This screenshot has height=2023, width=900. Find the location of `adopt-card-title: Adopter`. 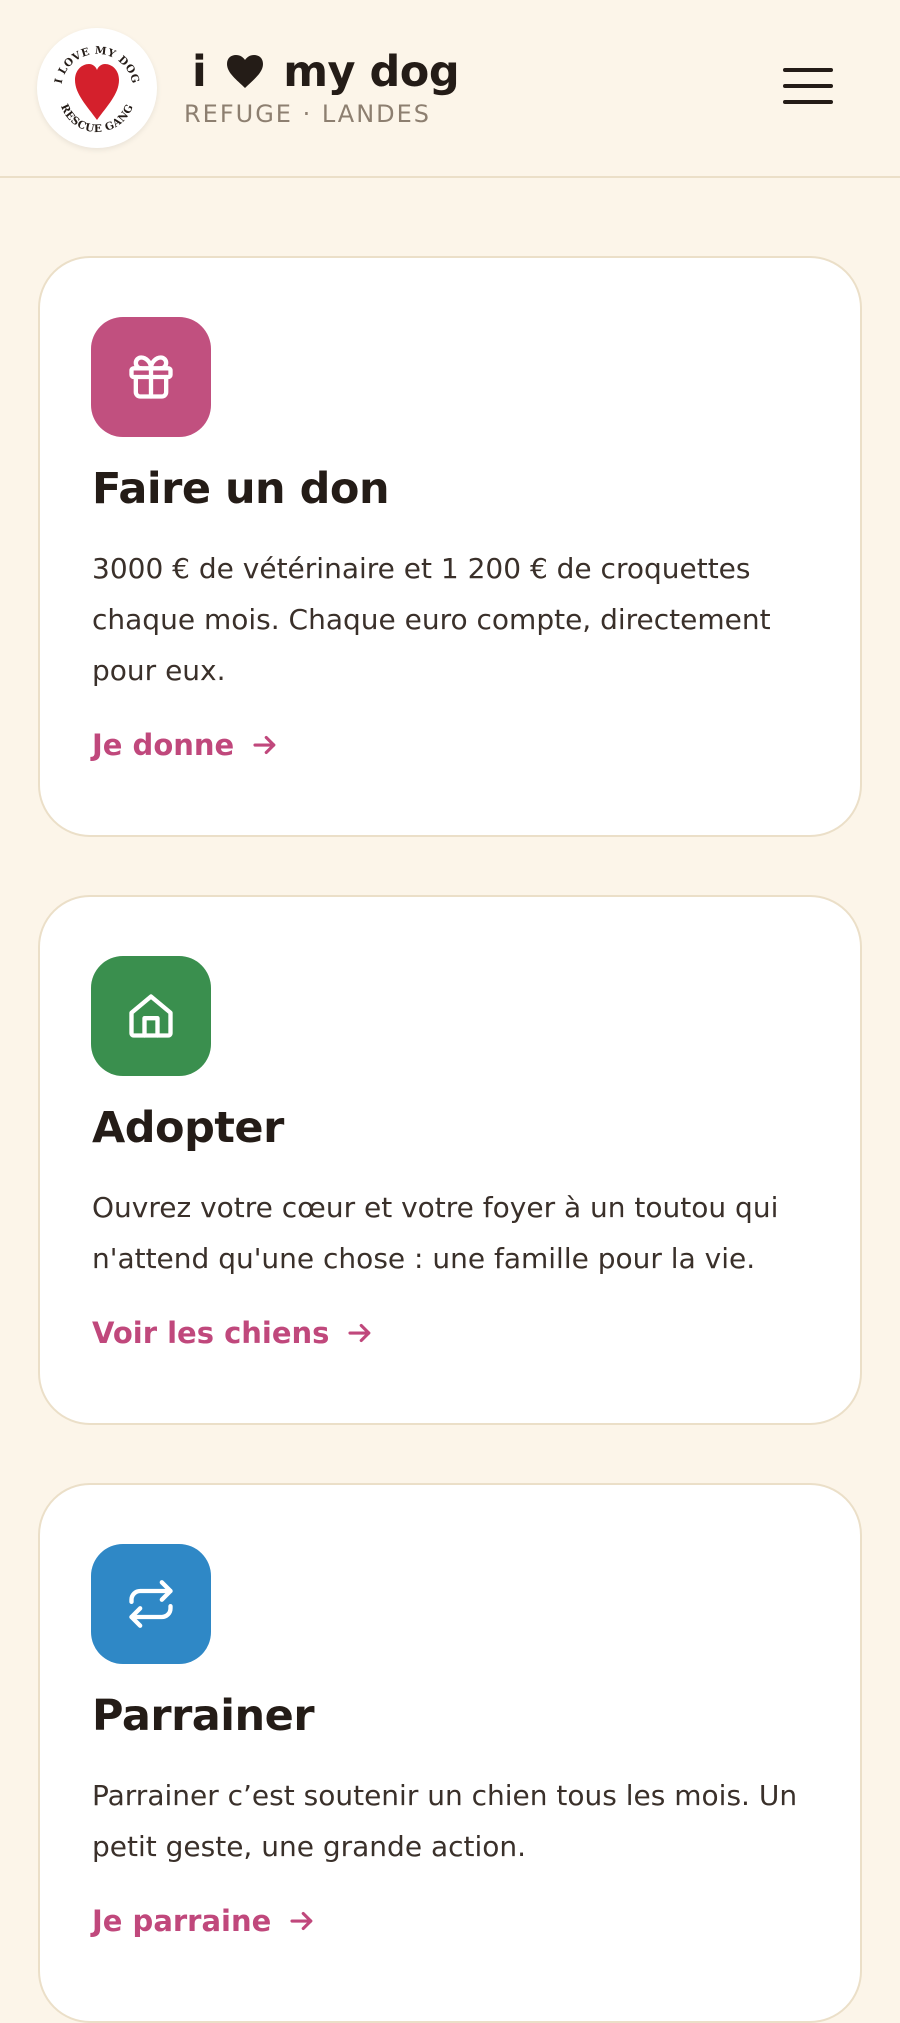

adopt-card-title: Adopter is located at coordinates (188, 1128).